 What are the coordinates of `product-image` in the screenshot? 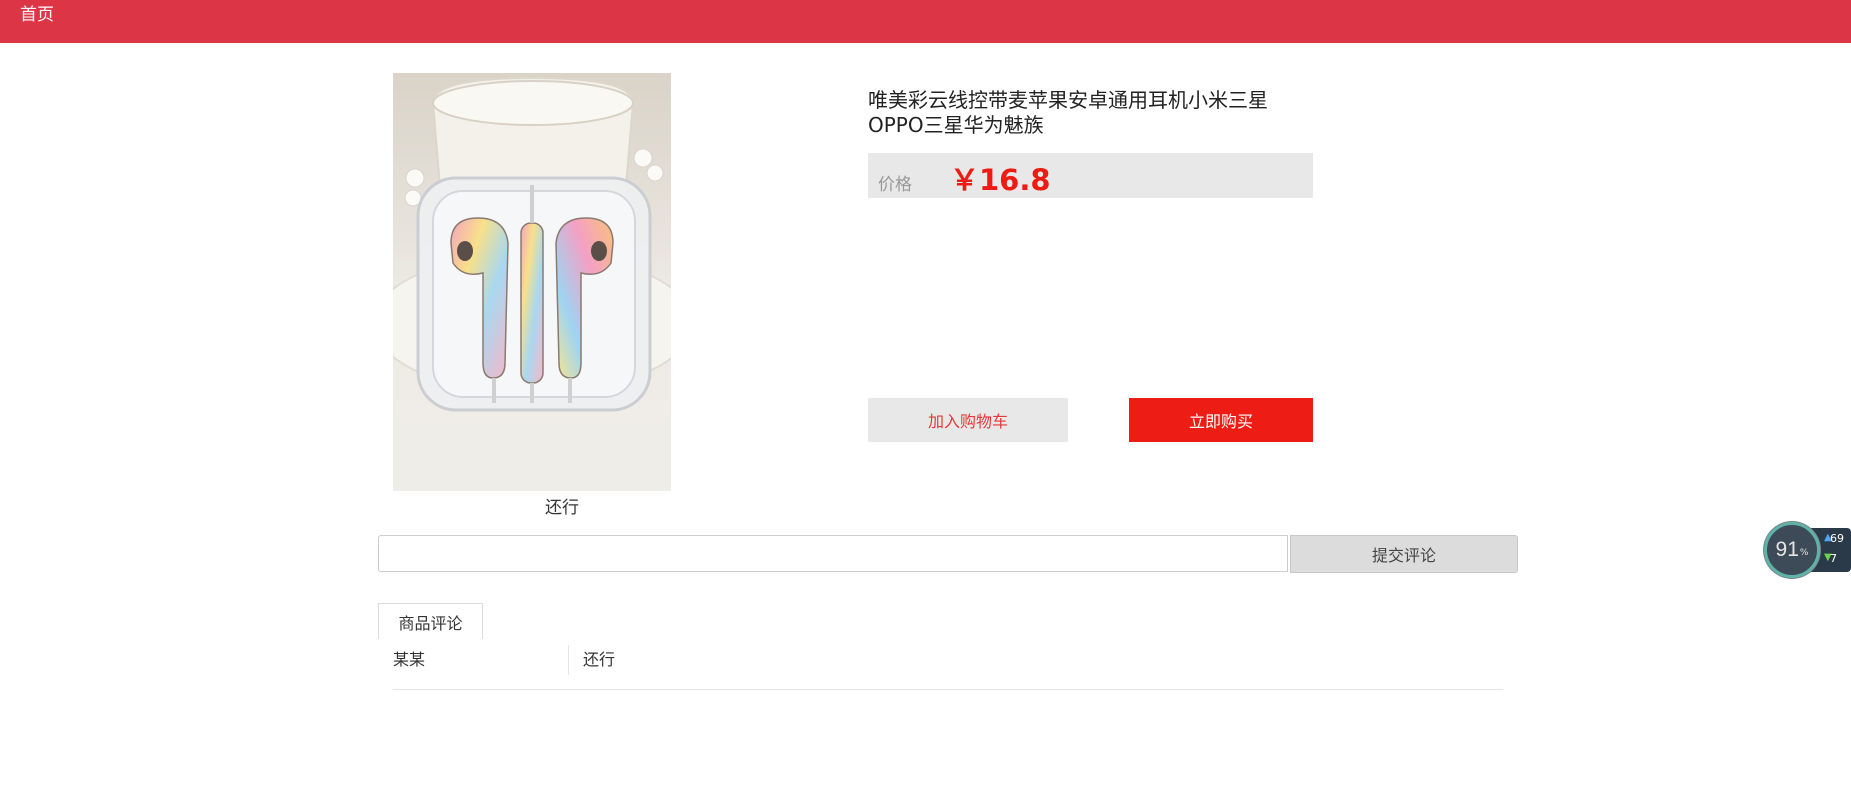 It's located at (532, 282).